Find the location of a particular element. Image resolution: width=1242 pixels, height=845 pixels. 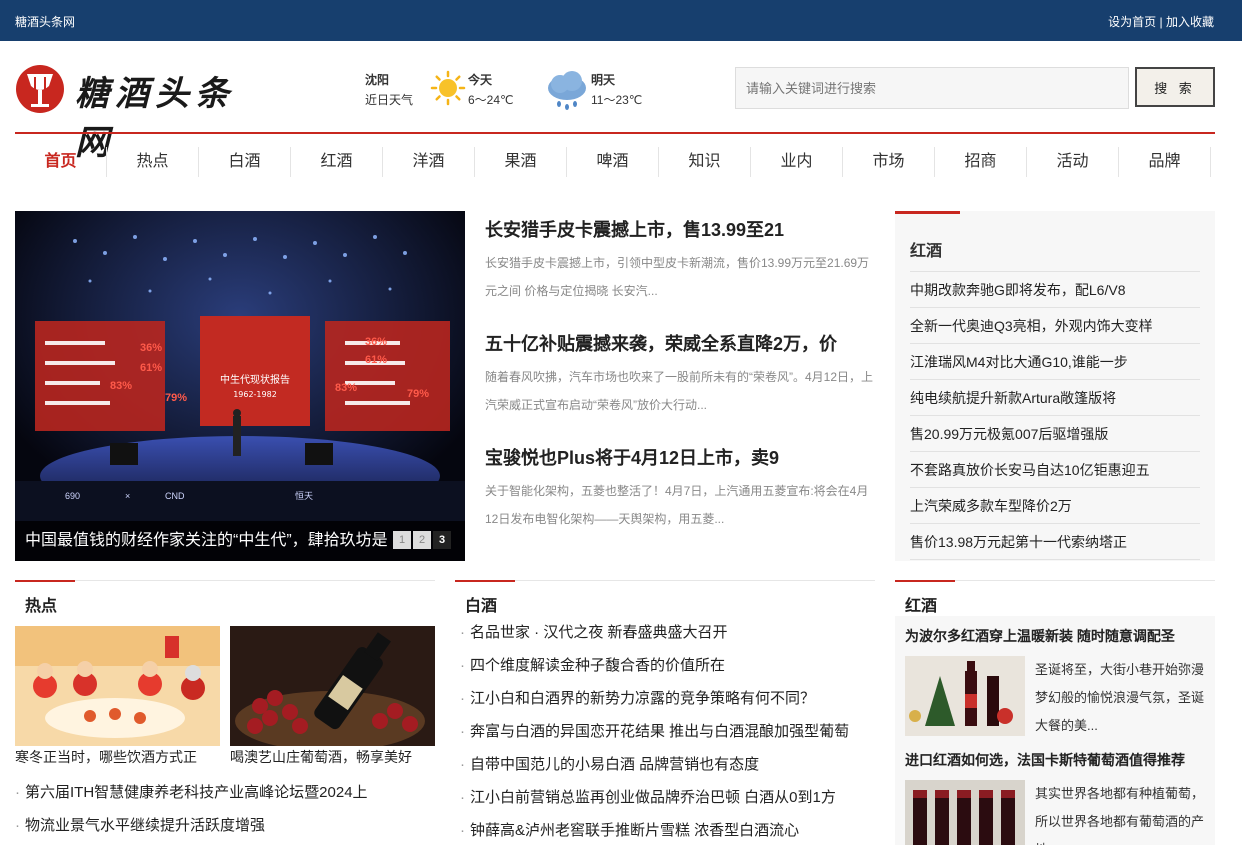

headline-title: 宝骏悦也Plus将于4月12日上市，卖9 is located at coordinates (680, 458).